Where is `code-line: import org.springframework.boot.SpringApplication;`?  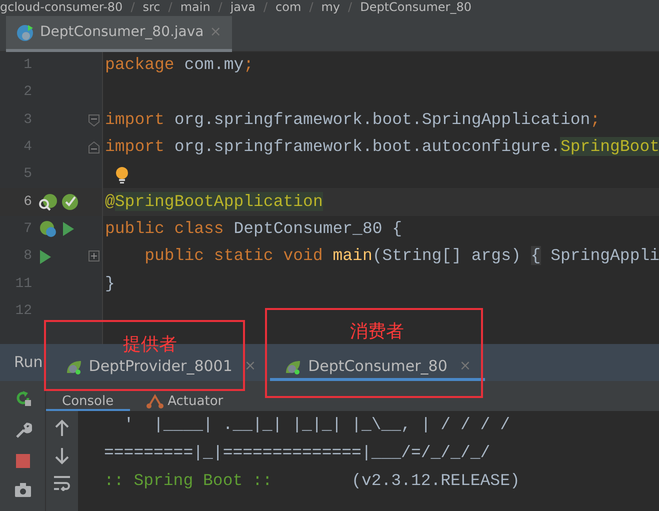 code-line: import org.springframework.boot.SpringApplication; is located at coordinates (352, 119).